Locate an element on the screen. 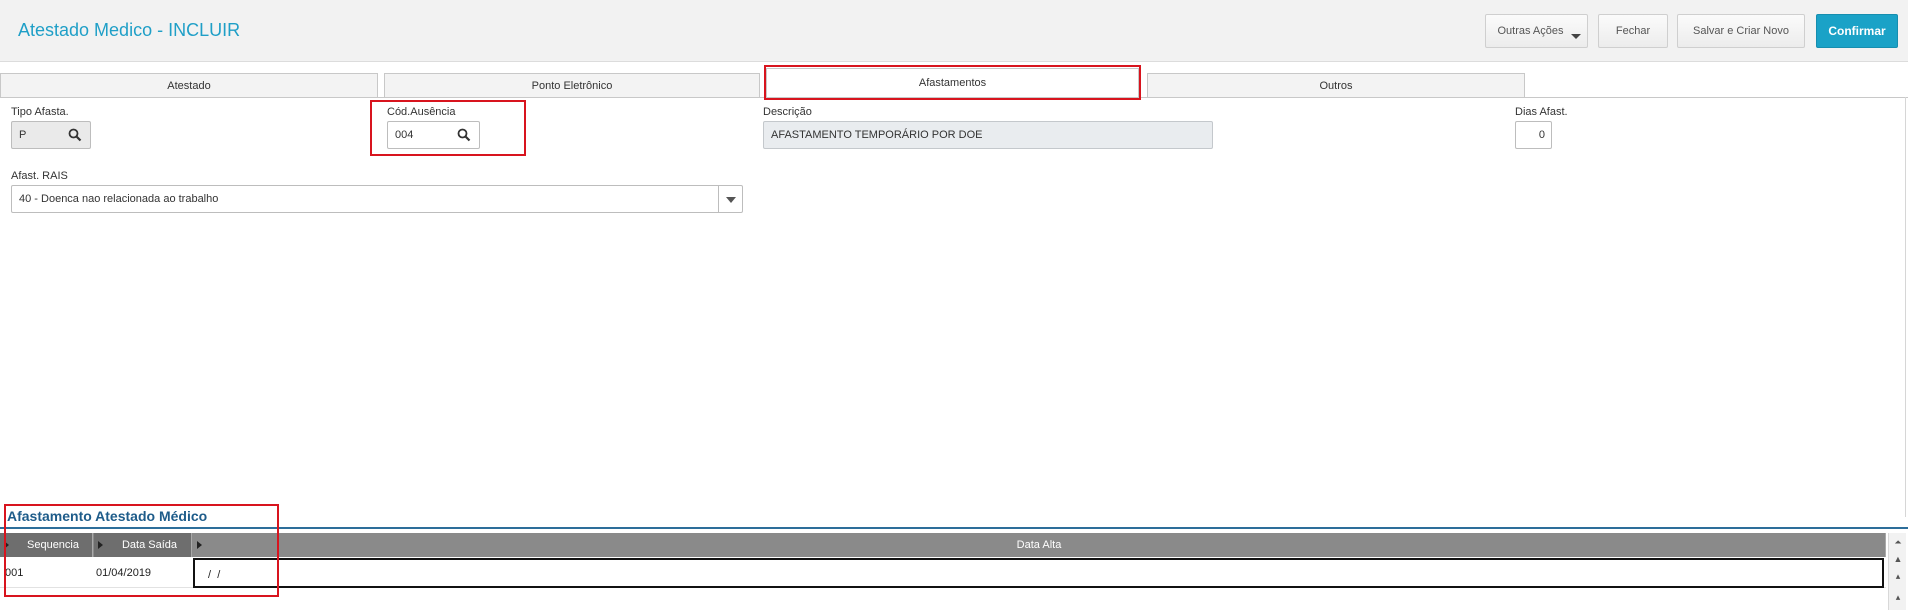  scroll-up-icon: ▲ is located at coordinates (1898, 559).